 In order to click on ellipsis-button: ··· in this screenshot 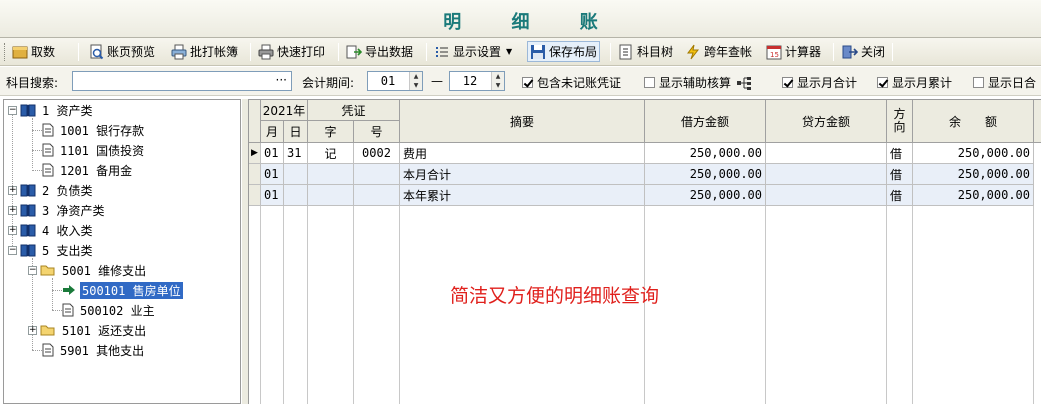, I will do `click(281, 80)`.